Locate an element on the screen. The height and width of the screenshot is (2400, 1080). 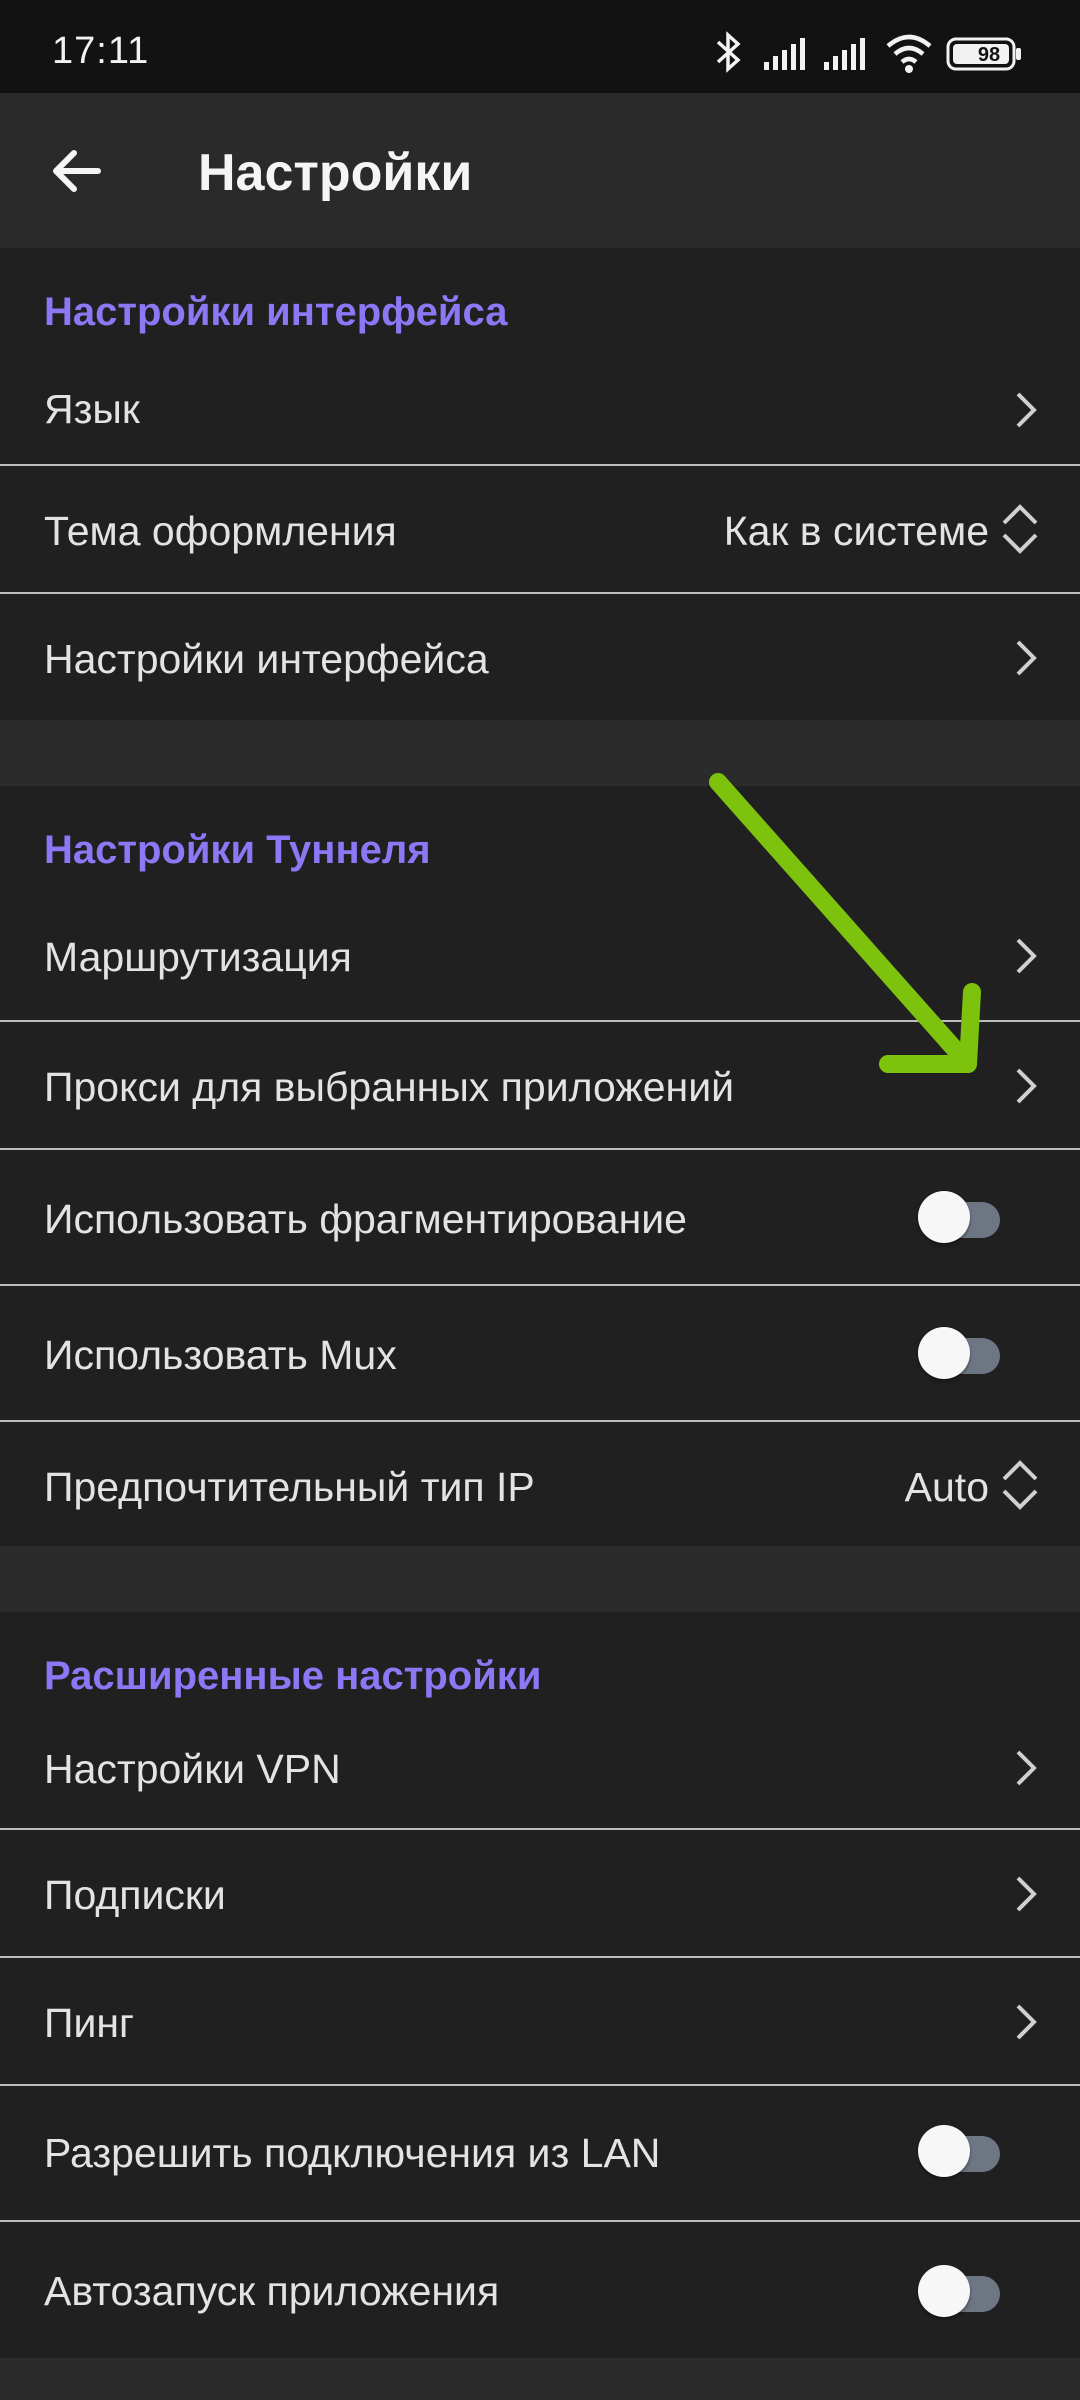
item-label: Разрешить подключения из LAN is located at coordinates (352, 2153).